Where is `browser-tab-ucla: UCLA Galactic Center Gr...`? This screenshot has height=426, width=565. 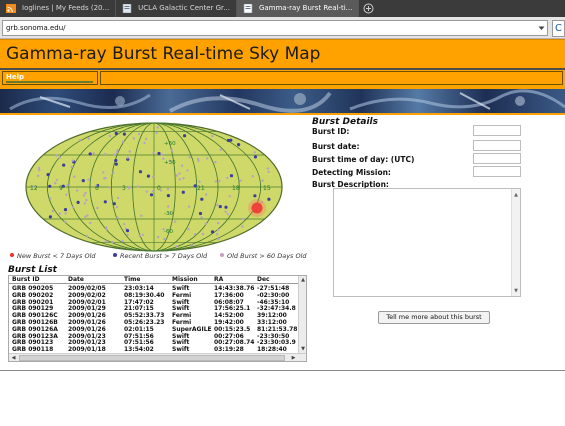 browser-tab-ucla: UCLA Galactic Center Gr... is located at coordinates (176, 8).